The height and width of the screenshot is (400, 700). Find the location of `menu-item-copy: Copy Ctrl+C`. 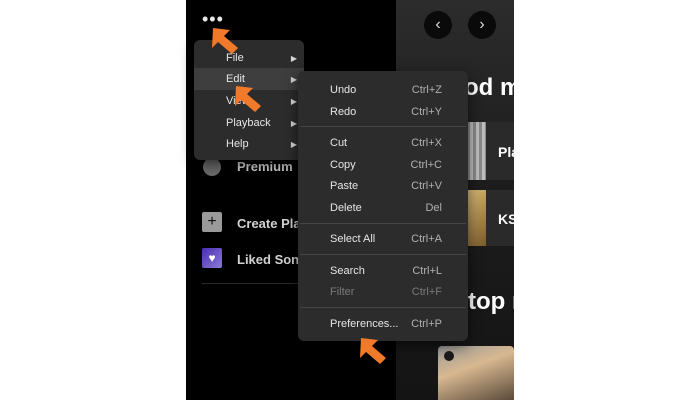

menu-item-copy: Copy Ctrl+C is located at coordinates (383, 165).